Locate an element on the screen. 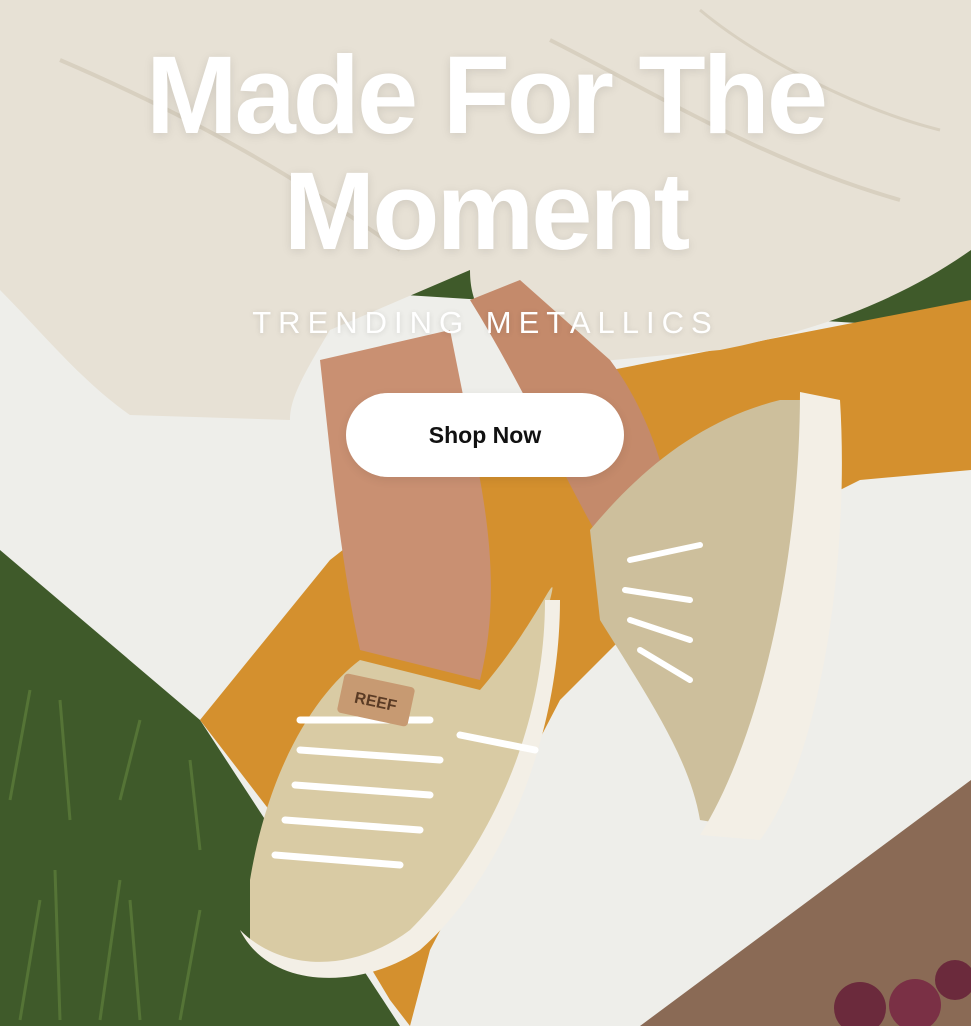 The height and width of the screenshot is (1026, 971). shop-now-button: Shop Now is located at coordinates (485, 435).